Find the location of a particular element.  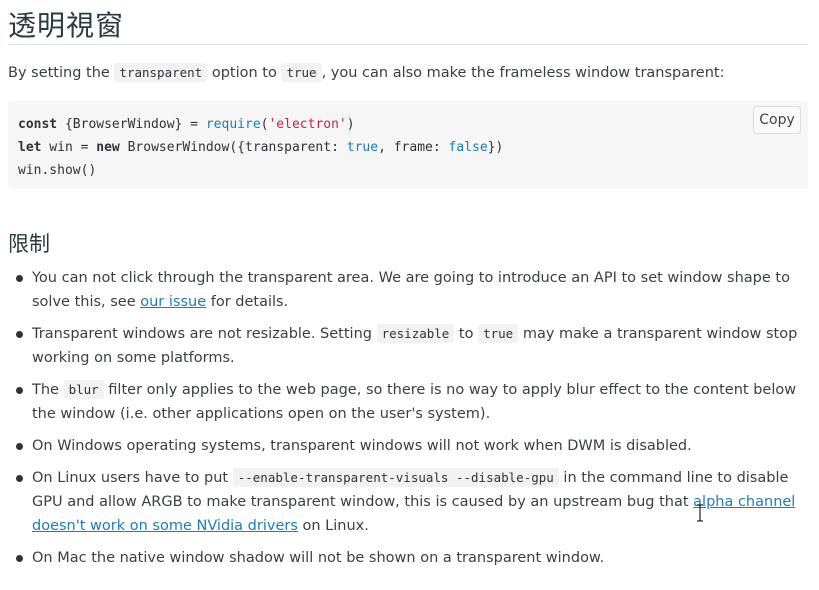

code-text: , frame: is located at coordinates (413, 147).